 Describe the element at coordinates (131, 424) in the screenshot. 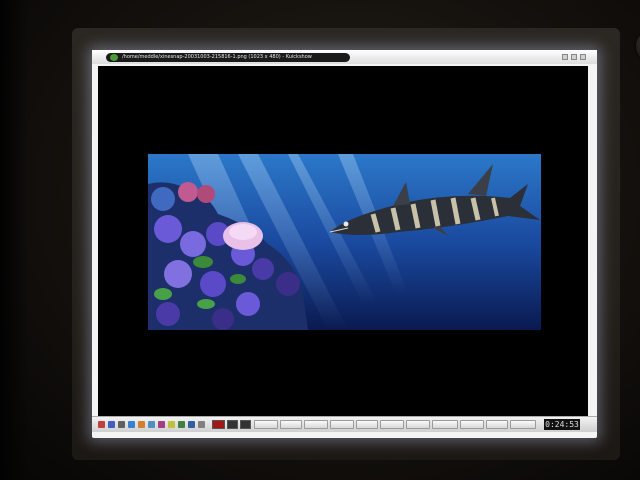

I see `browser-icon` at that location.